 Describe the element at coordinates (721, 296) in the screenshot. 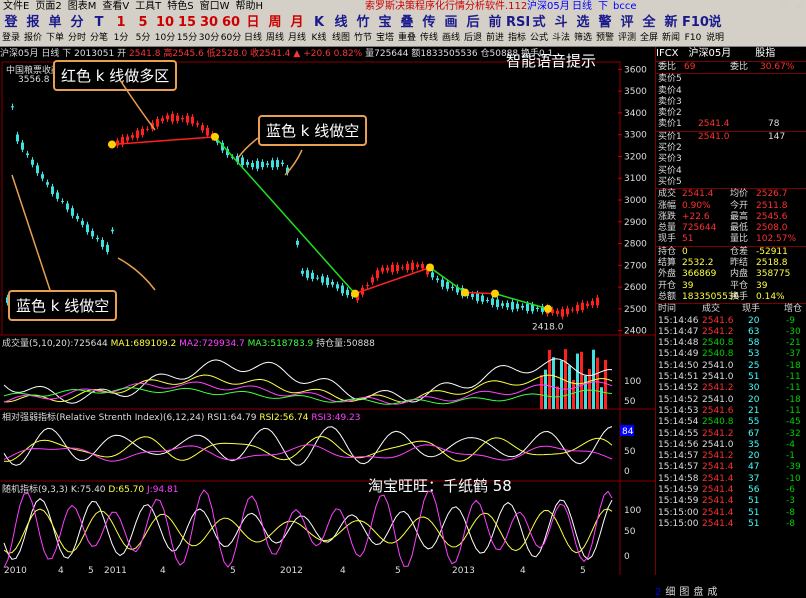

I see `stat2-row: 总额 1833505536 换手 0.14%` at that location.